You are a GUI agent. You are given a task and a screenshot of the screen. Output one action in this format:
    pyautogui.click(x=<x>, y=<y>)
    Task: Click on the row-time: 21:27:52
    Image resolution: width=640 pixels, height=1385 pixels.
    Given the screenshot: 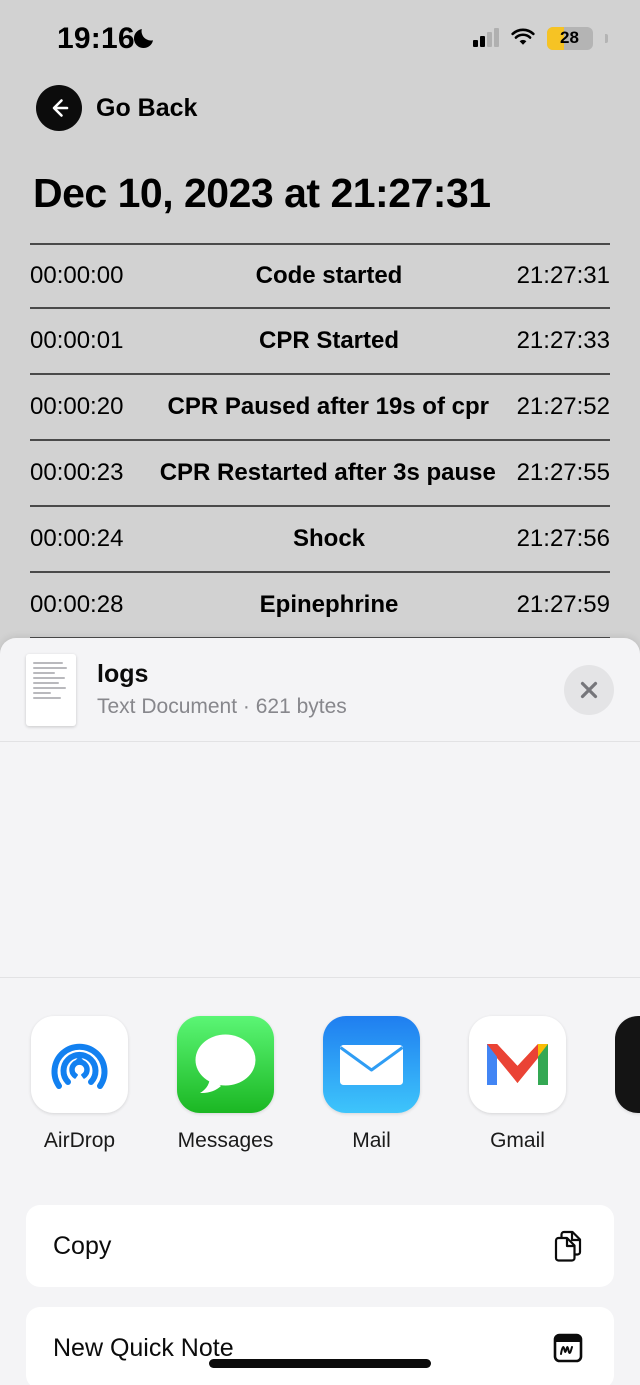 What is the action you would take?
    pyautogui.click(x=563, y=406)
    